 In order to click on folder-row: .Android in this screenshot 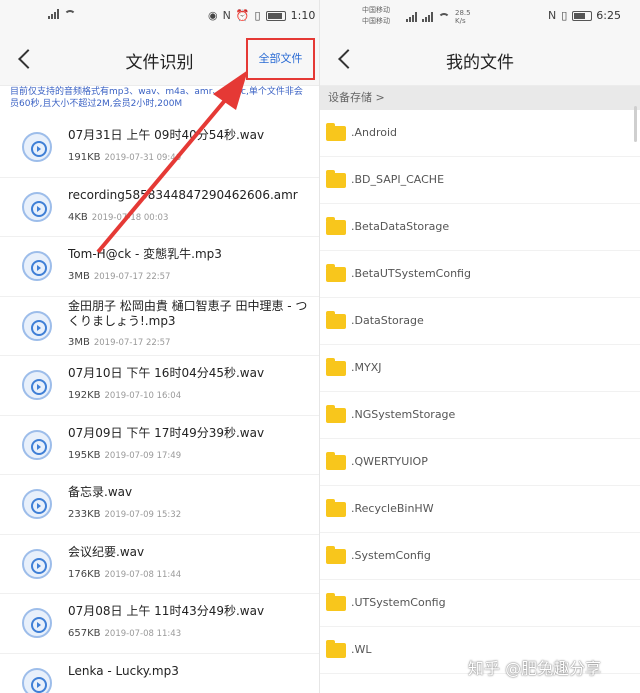, I will do `click(480, 133)`.